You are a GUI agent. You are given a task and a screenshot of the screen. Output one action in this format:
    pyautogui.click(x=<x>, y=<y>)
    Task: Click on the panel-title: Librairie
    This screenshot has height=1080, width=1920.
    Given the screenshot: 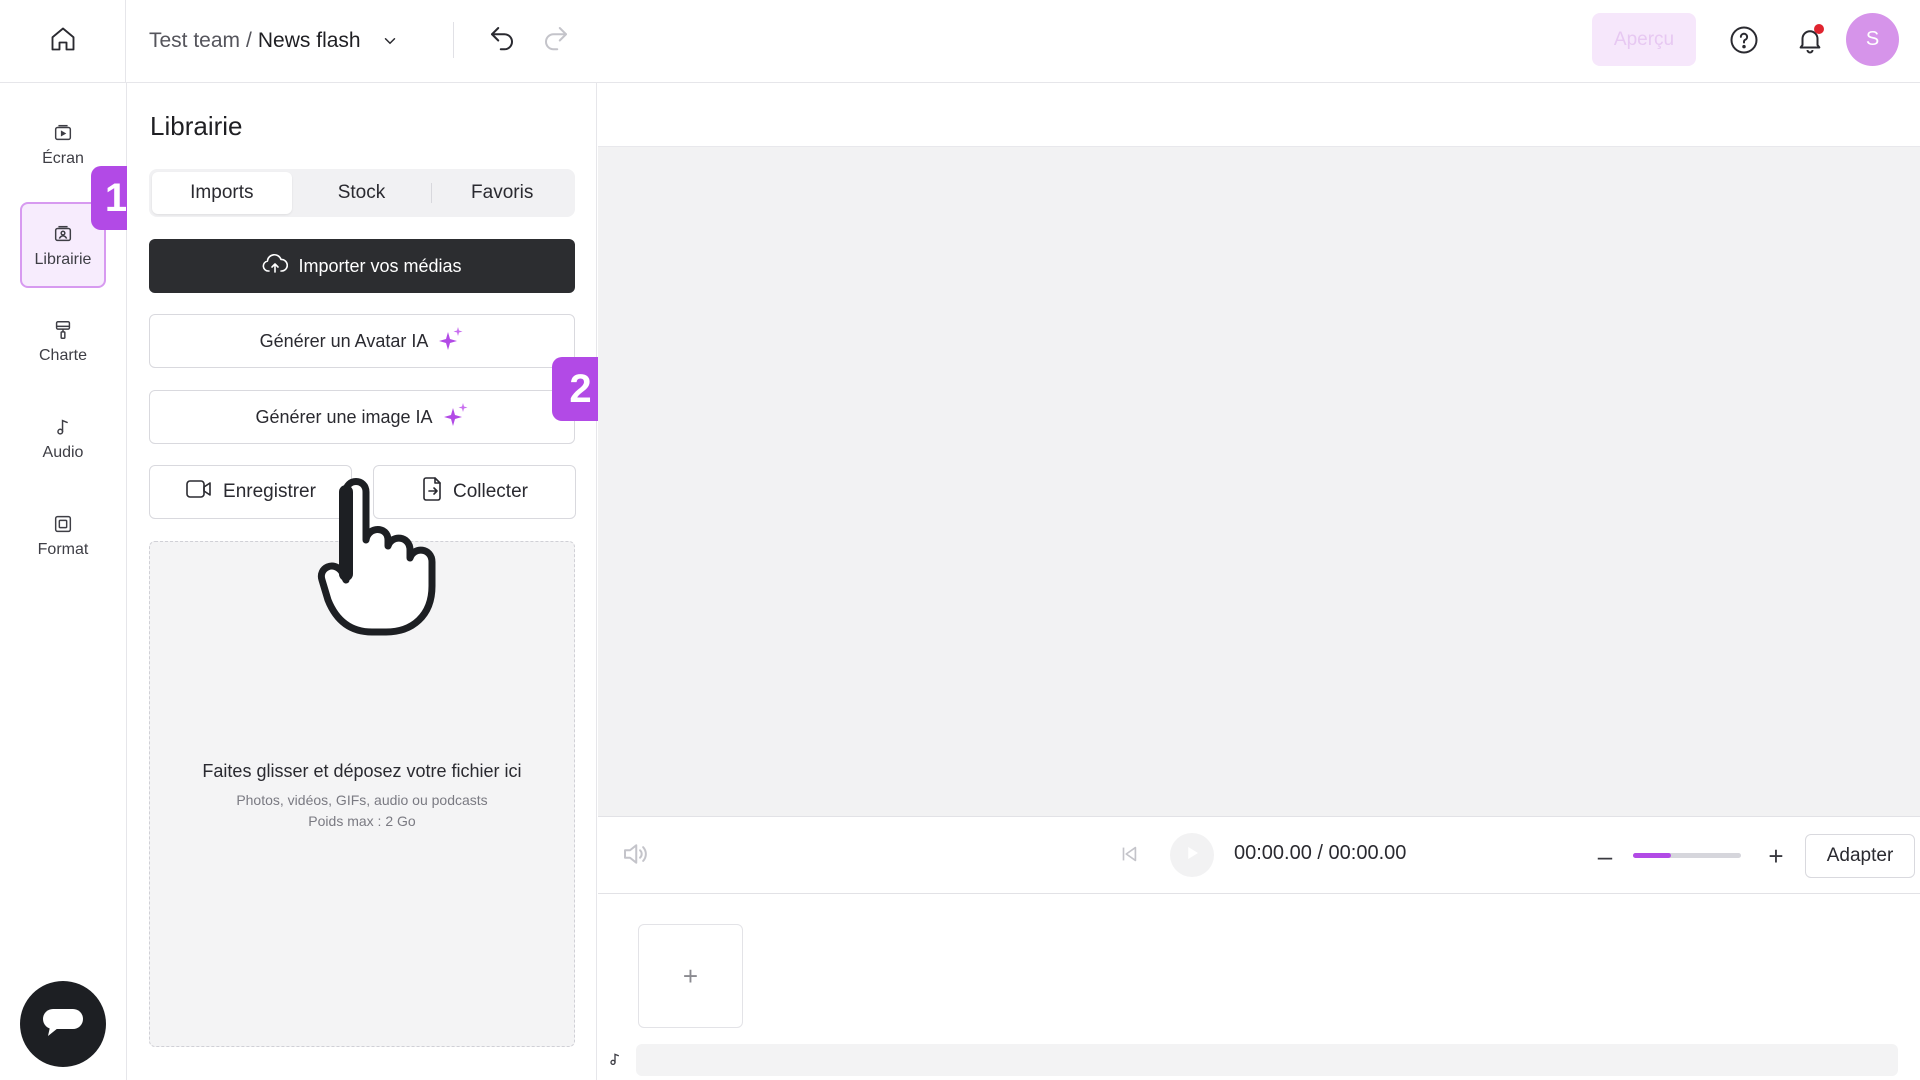 What is the action you would take?
    pyautogui.click(x=196, y=126)
    